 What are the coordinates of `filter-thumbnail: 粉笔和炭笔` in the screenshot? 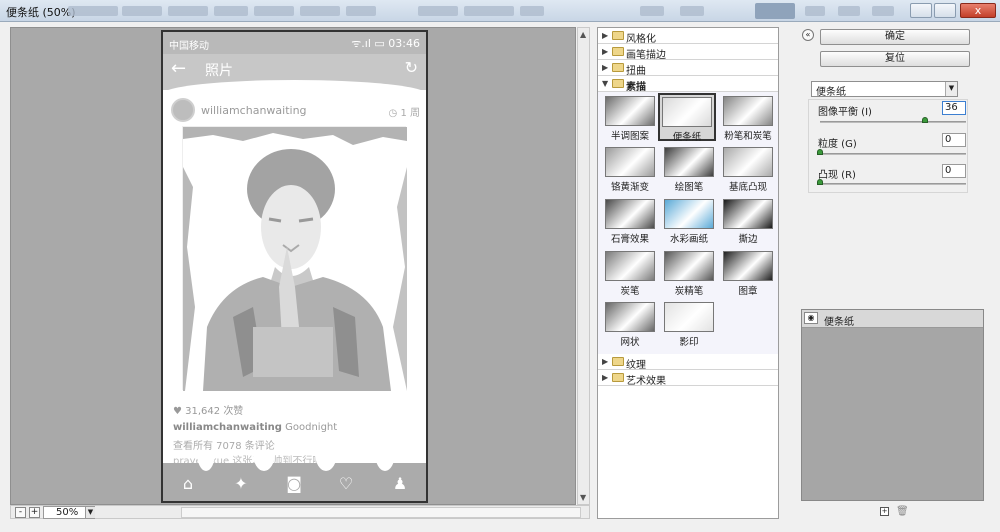 It's located at (748, 118).